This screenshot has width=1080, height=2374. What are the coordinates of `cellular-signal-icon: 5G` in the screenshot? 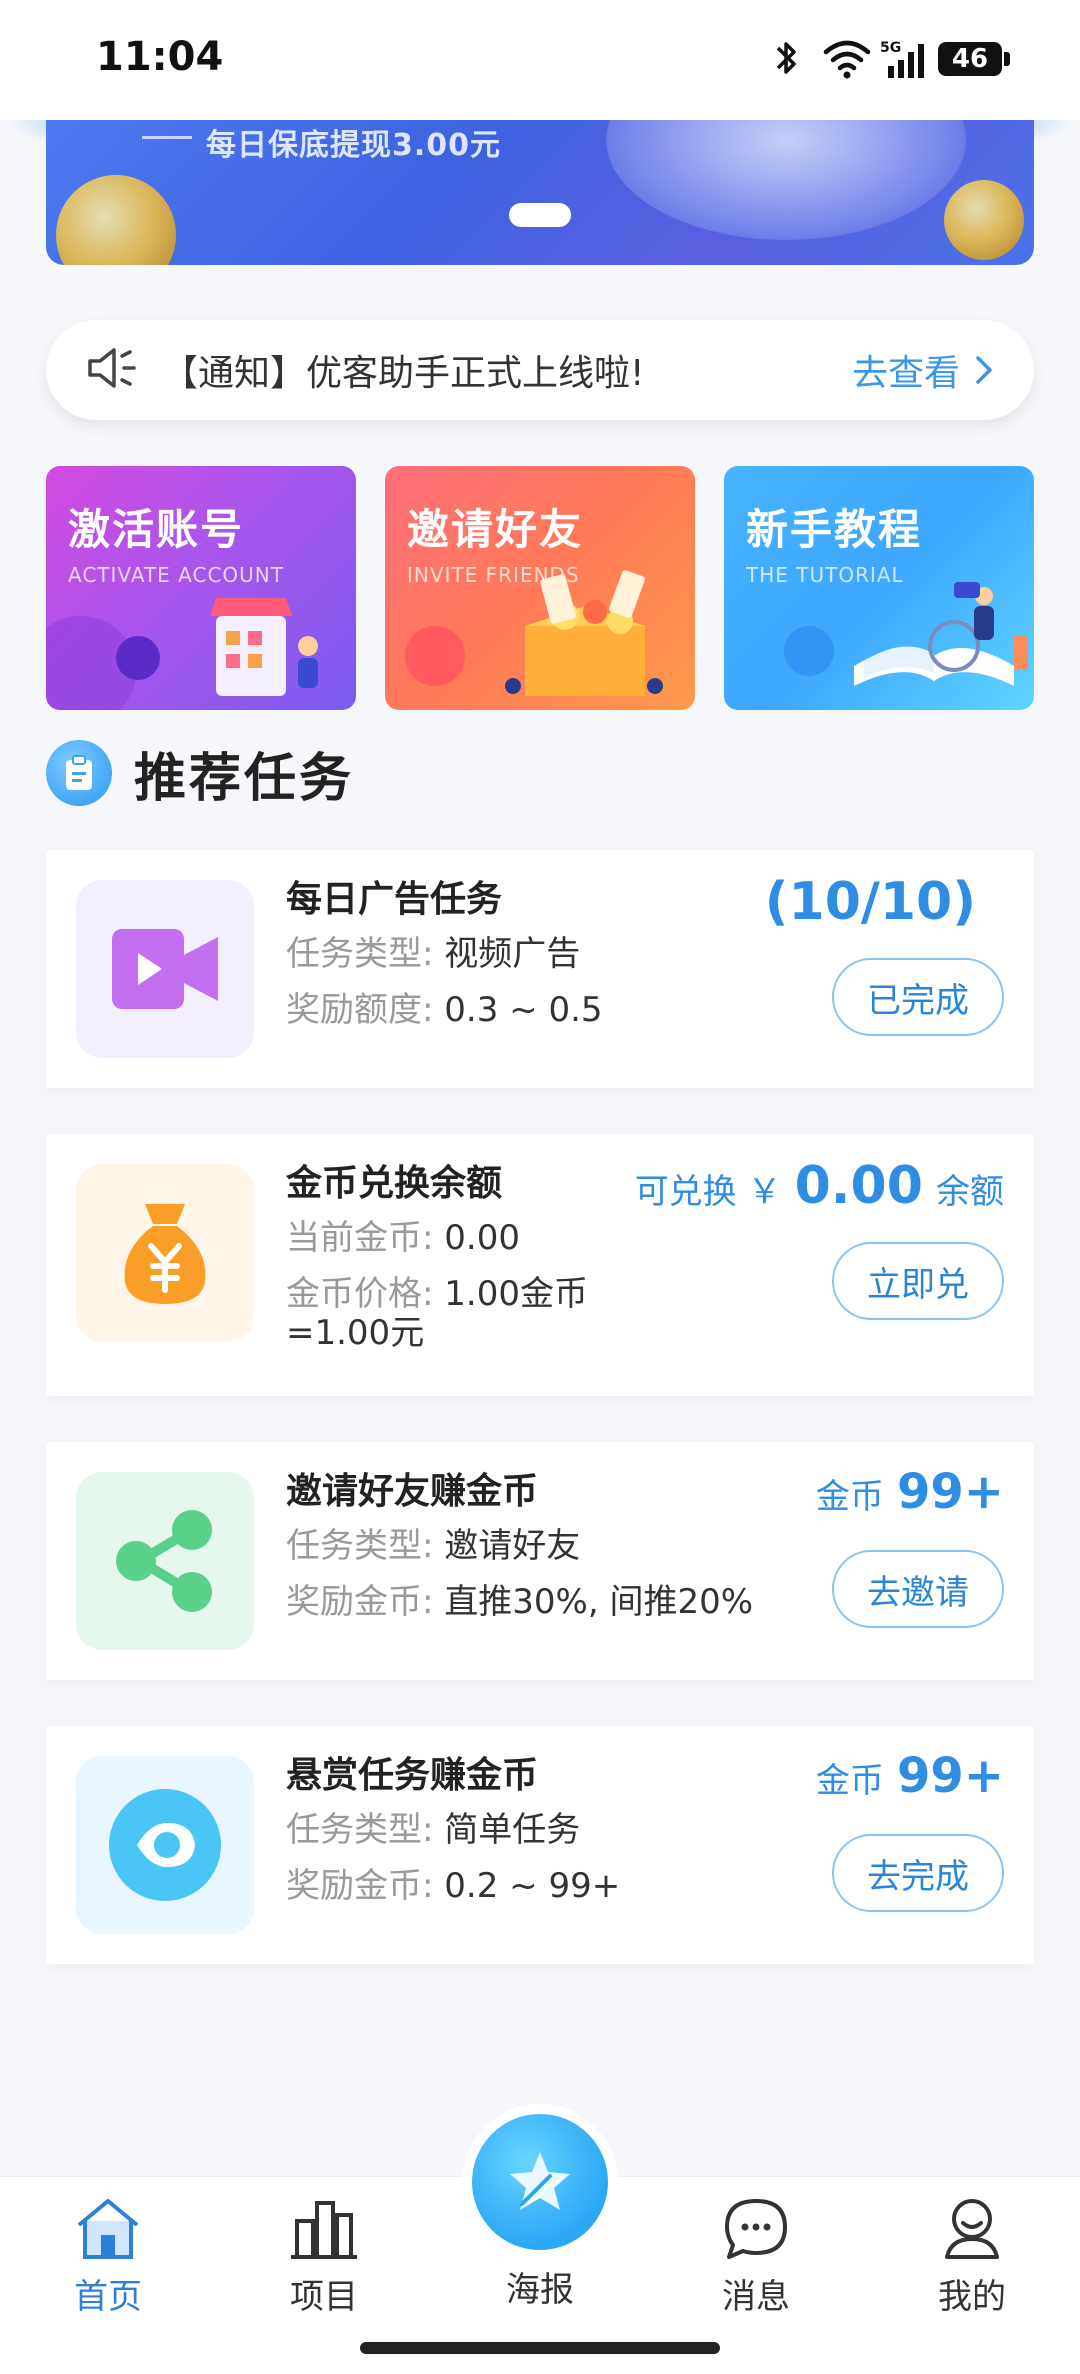 It's located at (902, 59).